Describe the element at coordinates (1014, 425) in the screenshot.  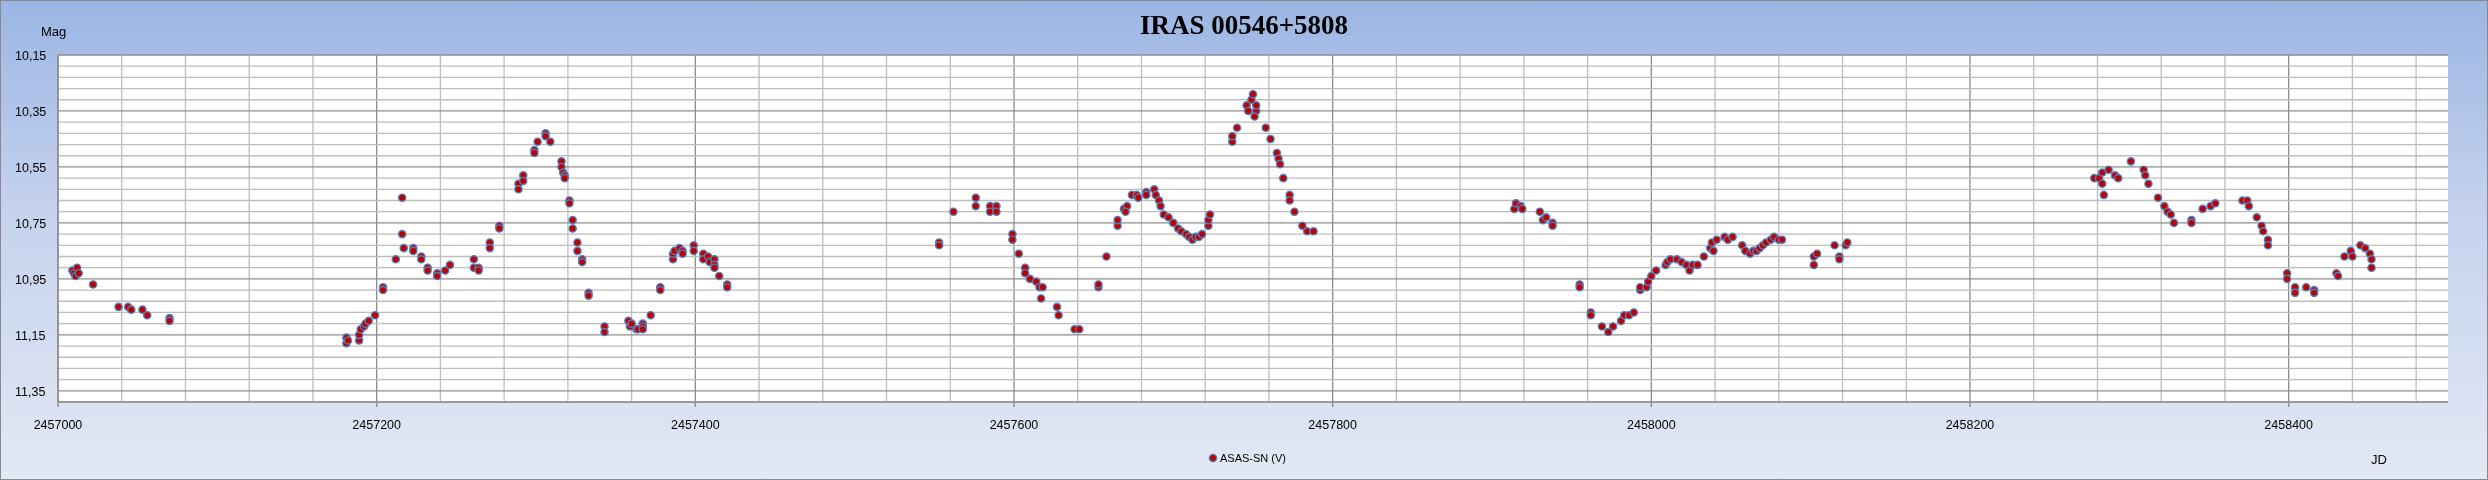
I see `tick-label: 2457600` at that location.